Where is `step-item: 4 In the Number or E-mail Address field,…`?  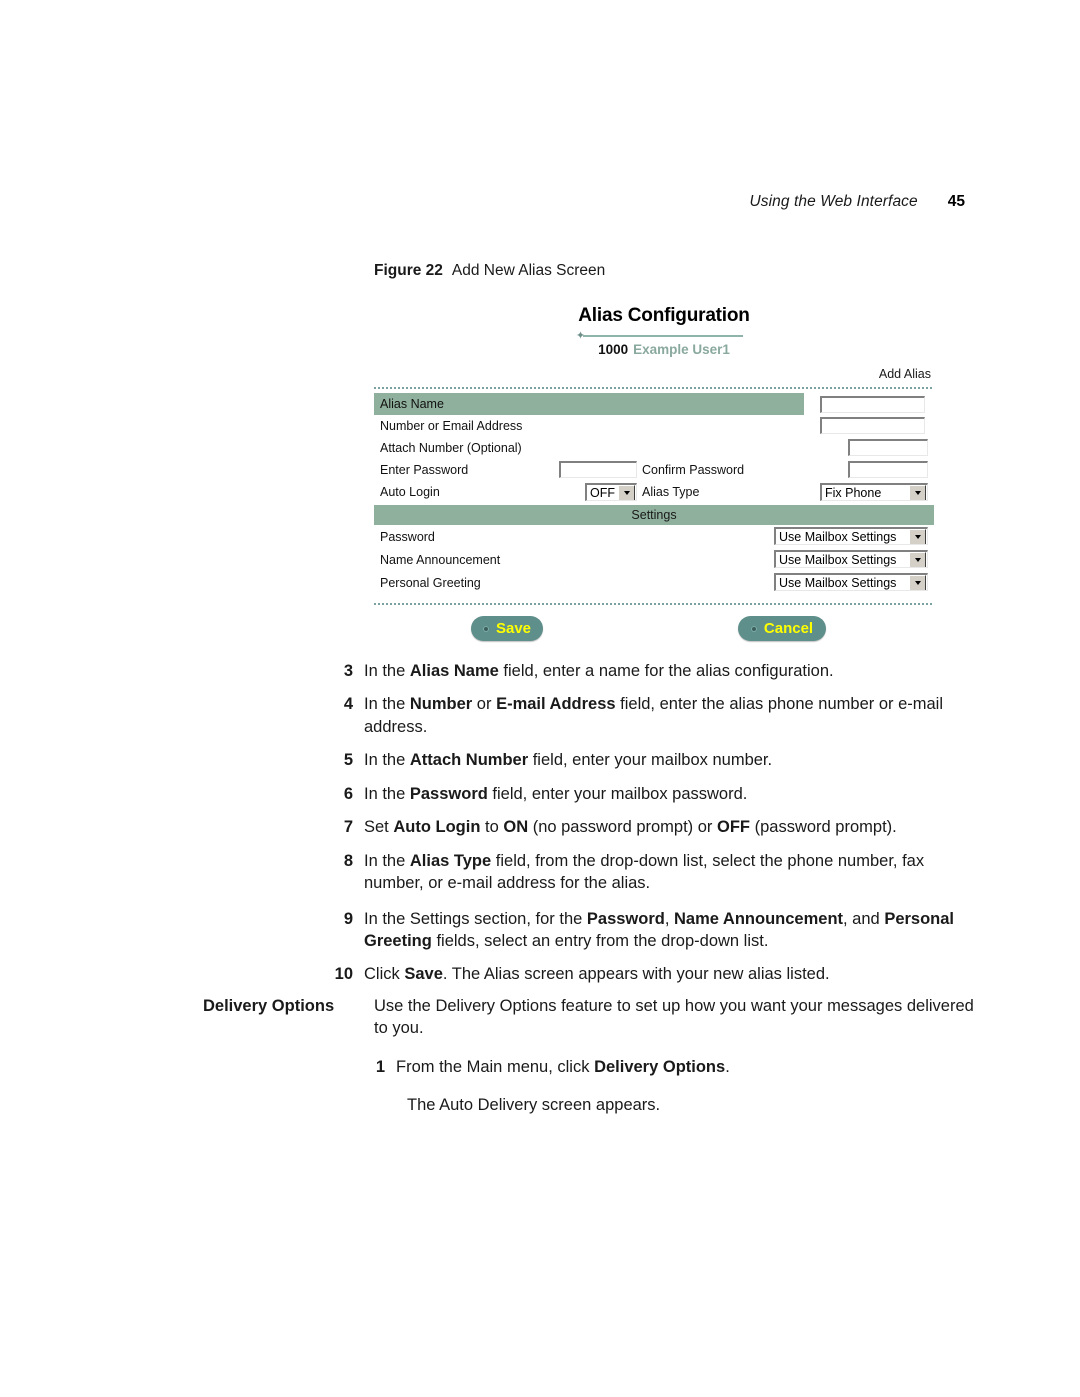 step-item: 4 In the Number or E-mail Address field,… is located at coordinates (654, 715).